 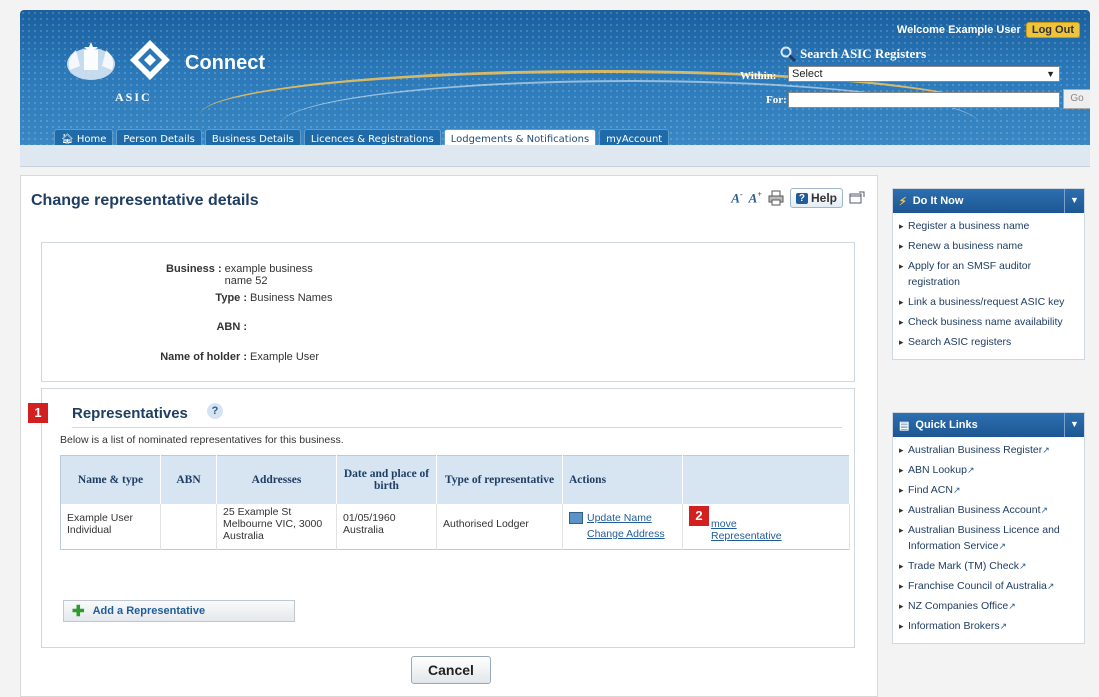 I want to click on do-it-now-item: Apply for an SMSF auditor registration, so click(x=989, y=274).